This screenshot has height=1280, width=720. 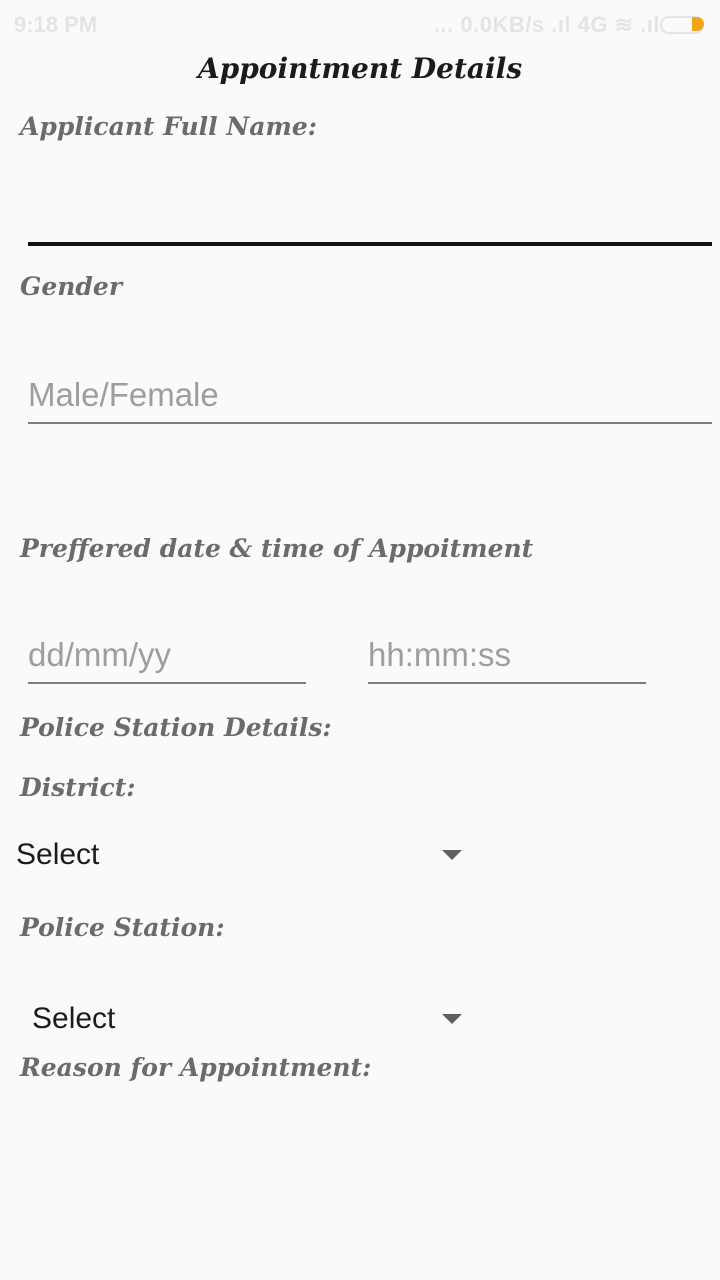 What do you see at coordinates (196, 1067) in the screenshot?
I see `reason-label: Reason for Appointment:` at bounding box center [196, 1067].